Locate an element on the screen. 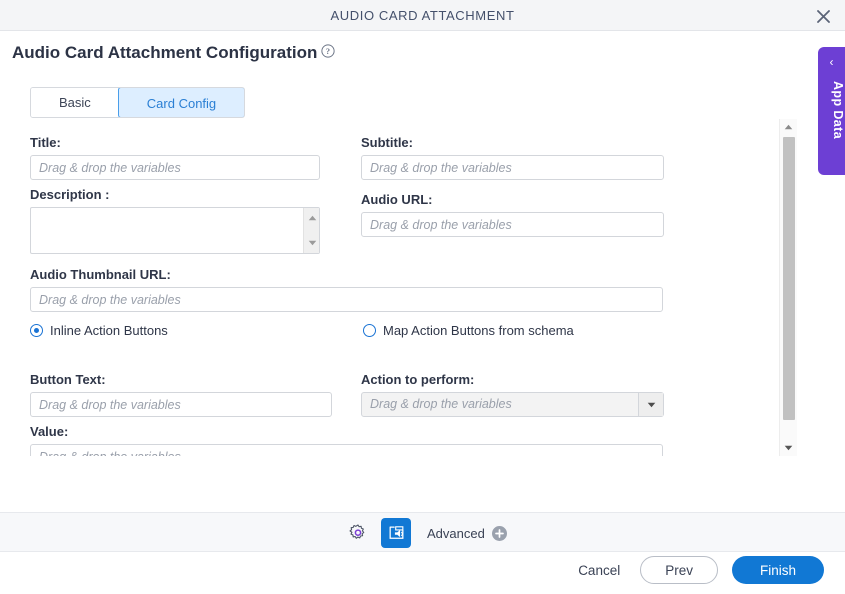 This screenshot has width=845, height=594. field-description-label: Description : is located at coordinates (70, 194).